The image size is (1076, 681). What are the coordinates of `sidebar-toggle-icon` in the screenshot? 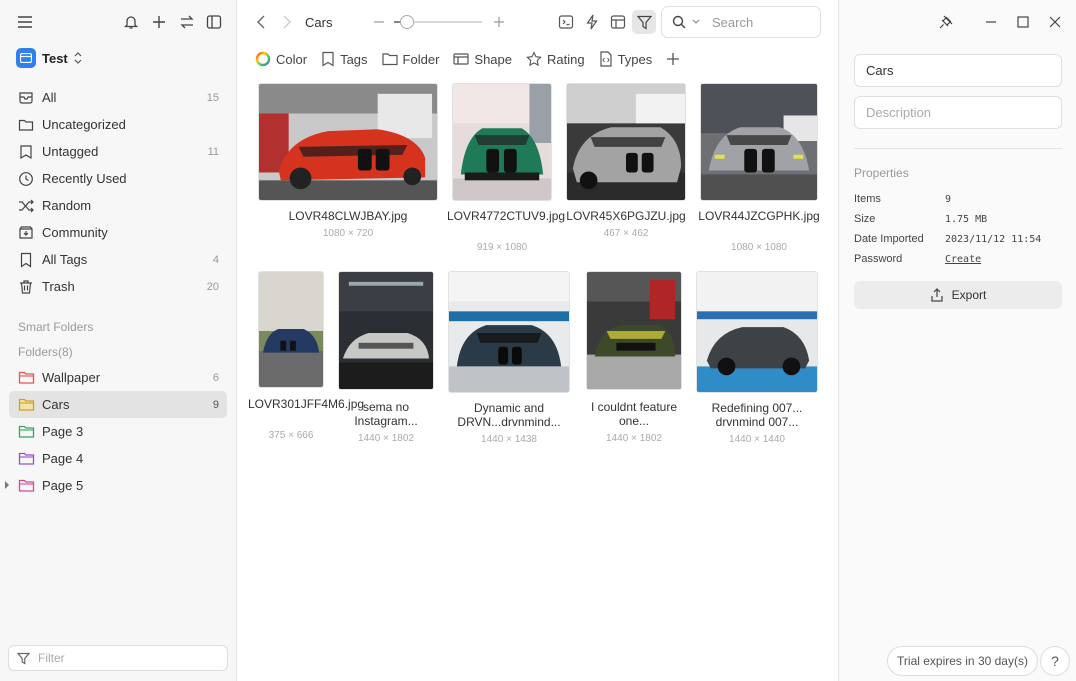 It's located at (214, 22).